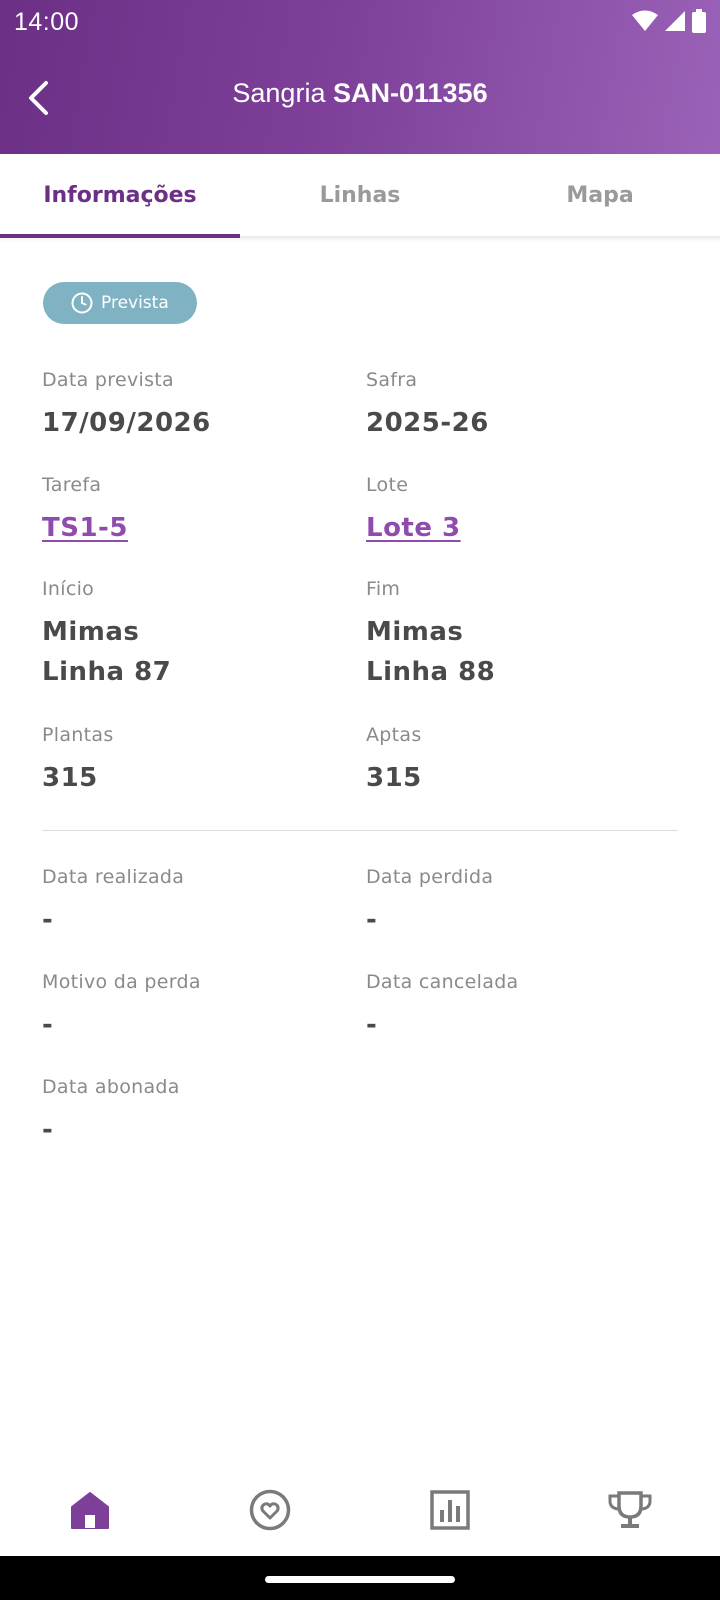 The height and width of the screenshot is (1600, 720). I want to click on field-label: Data prevista, so click(108, 380).